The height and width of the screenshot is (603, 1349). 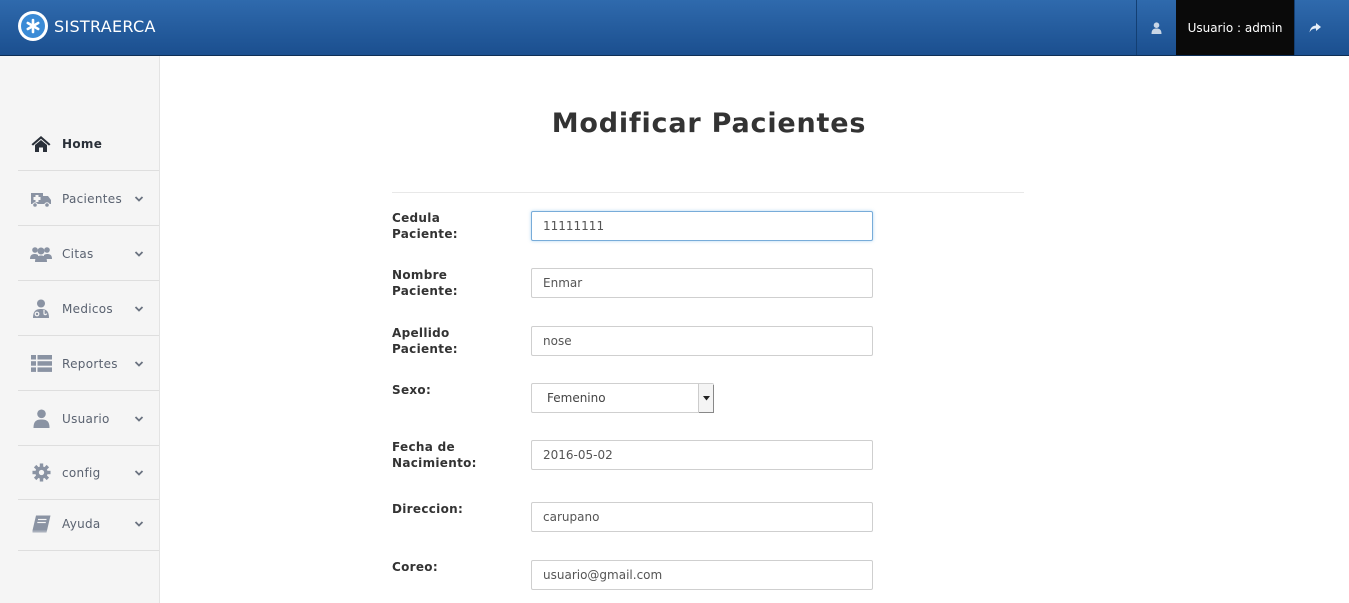 What do you see at coordinates (41, 524) in the screenshot?
I see `book-icon` at bounding box center [41, 524].